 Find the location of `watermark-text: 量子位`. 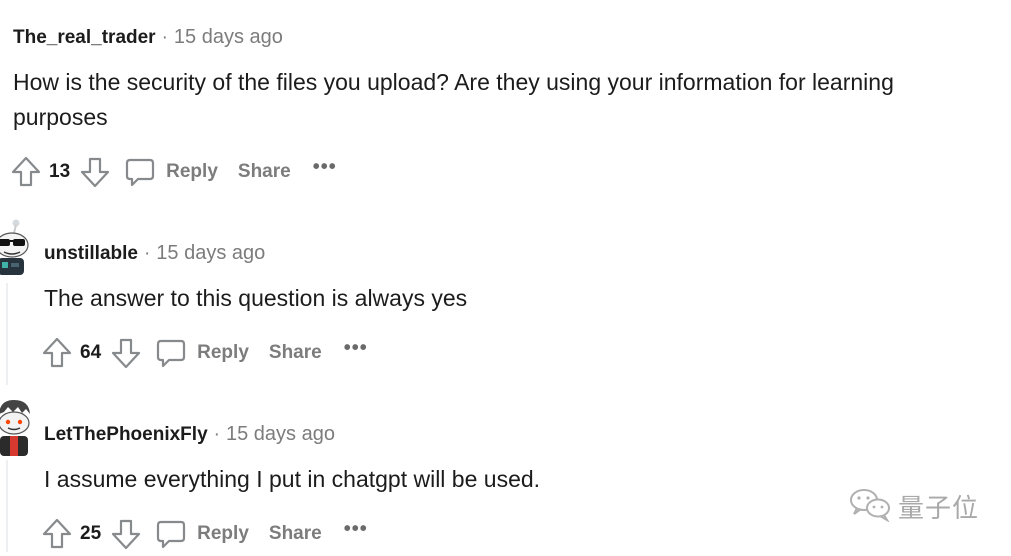

watermark-text: 量子位 is located at coordinates (939, 508).